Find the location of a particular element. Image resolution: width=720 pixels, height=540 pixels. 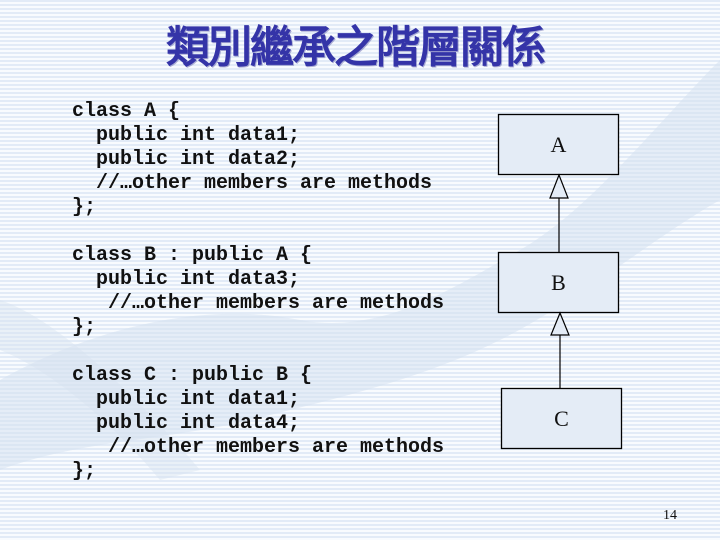

class-label-a: A is located at coordinates (559, 144).